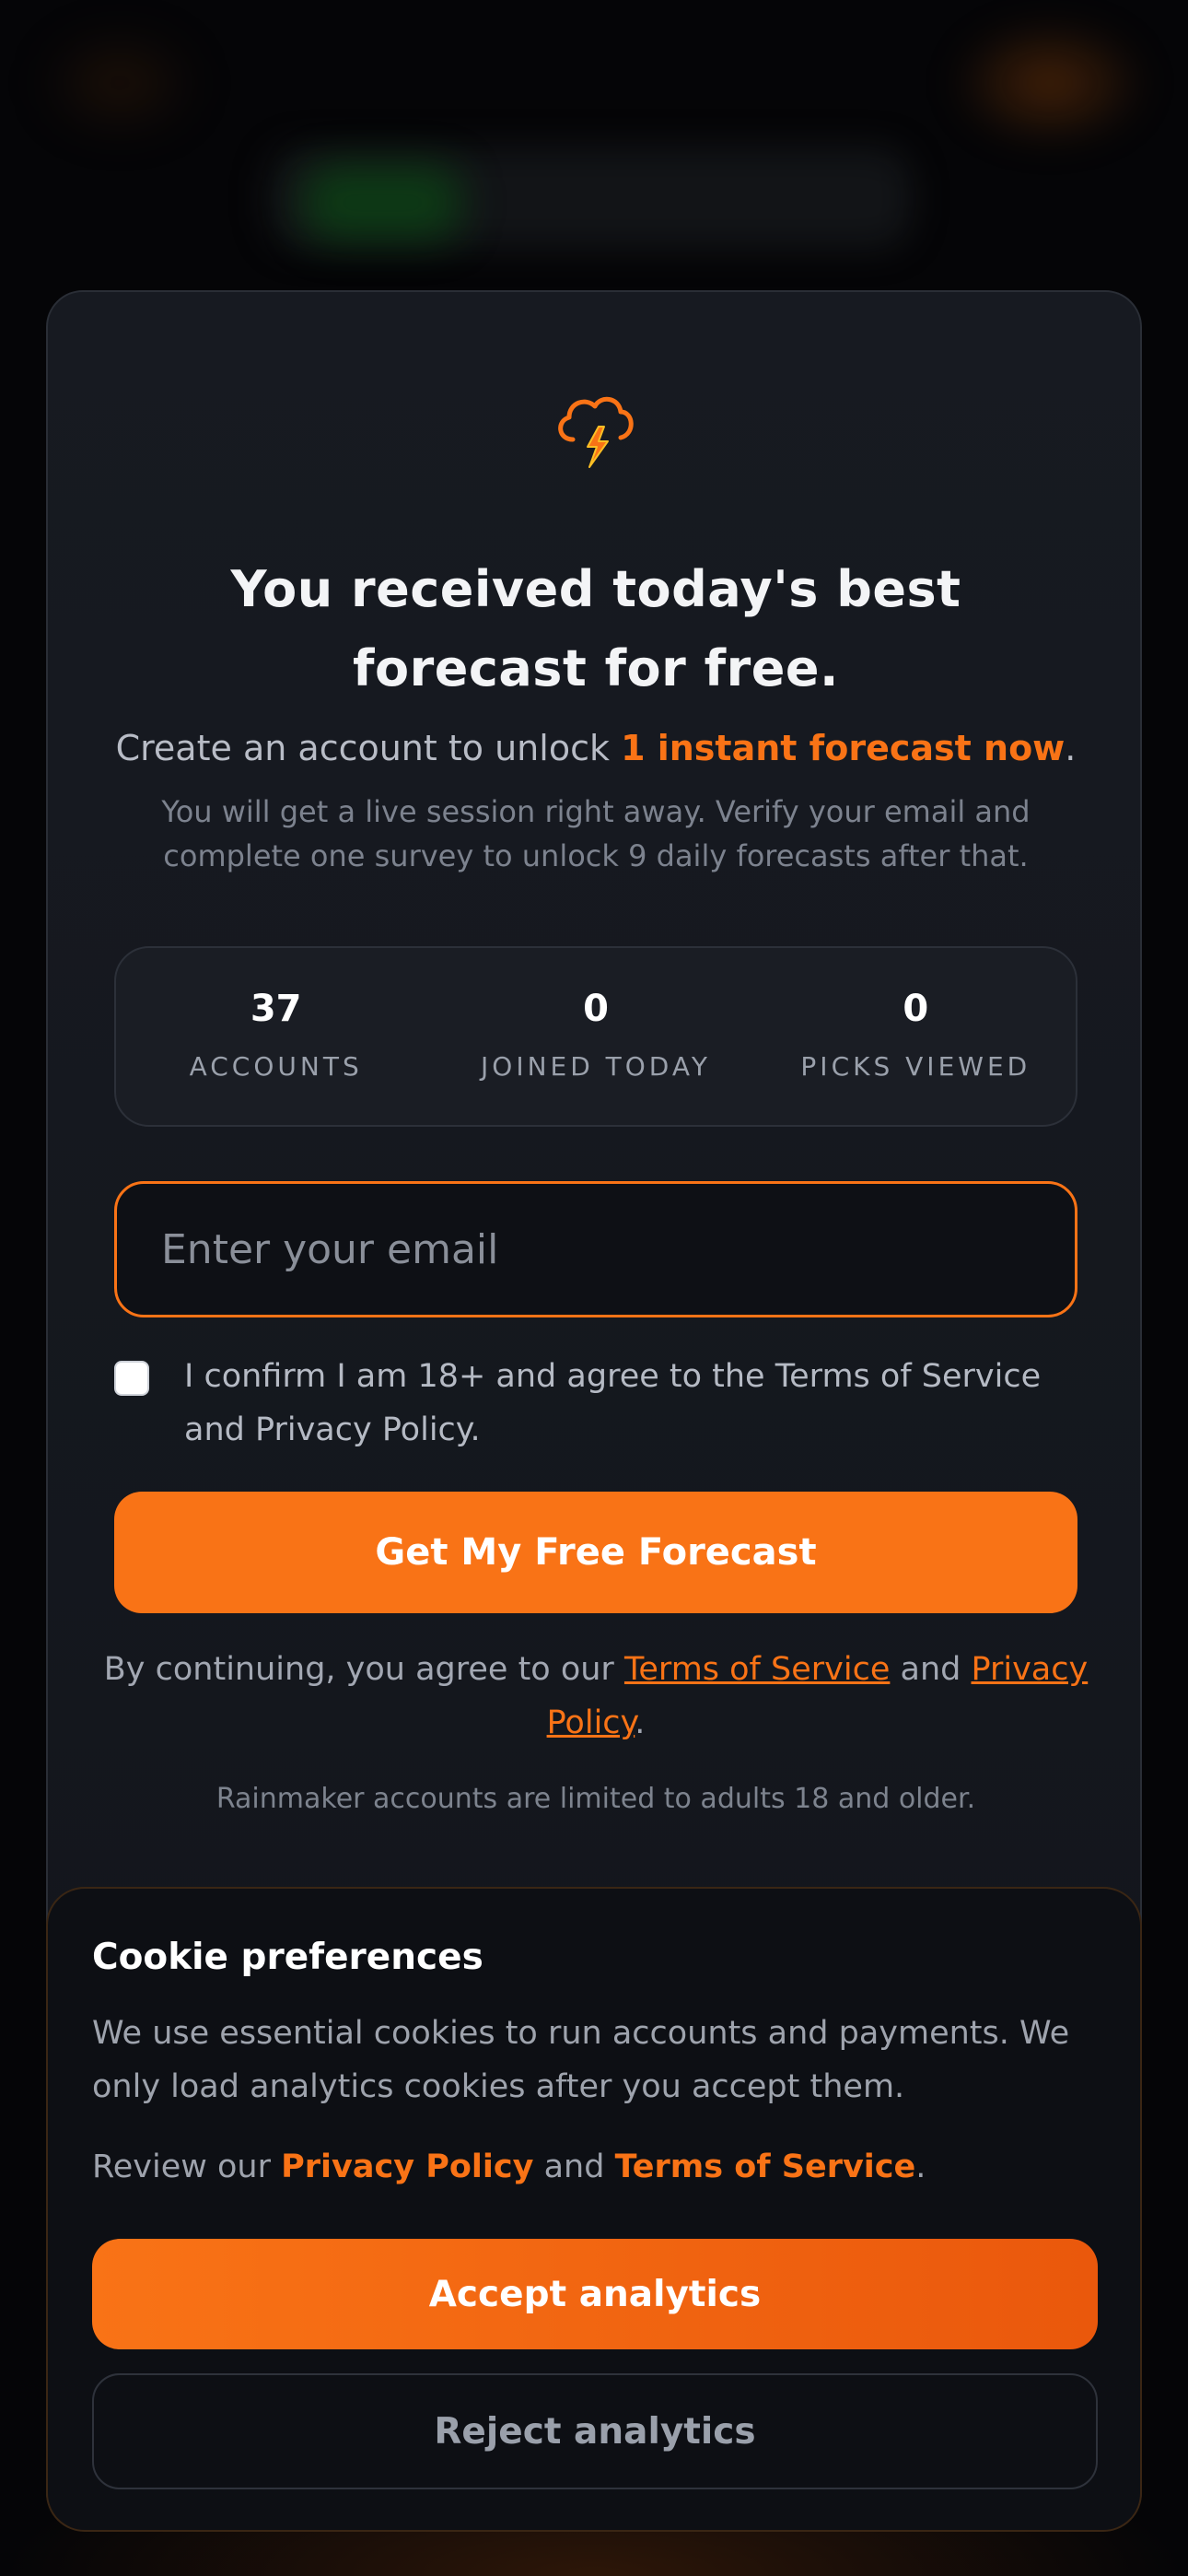 This screenshot has height=2576, width=1188. What do you see at coordinates (765, 2167) in the screenshot?
I see `cookie-terms-link: Terms of Service` at bounding box center [765, 2167].